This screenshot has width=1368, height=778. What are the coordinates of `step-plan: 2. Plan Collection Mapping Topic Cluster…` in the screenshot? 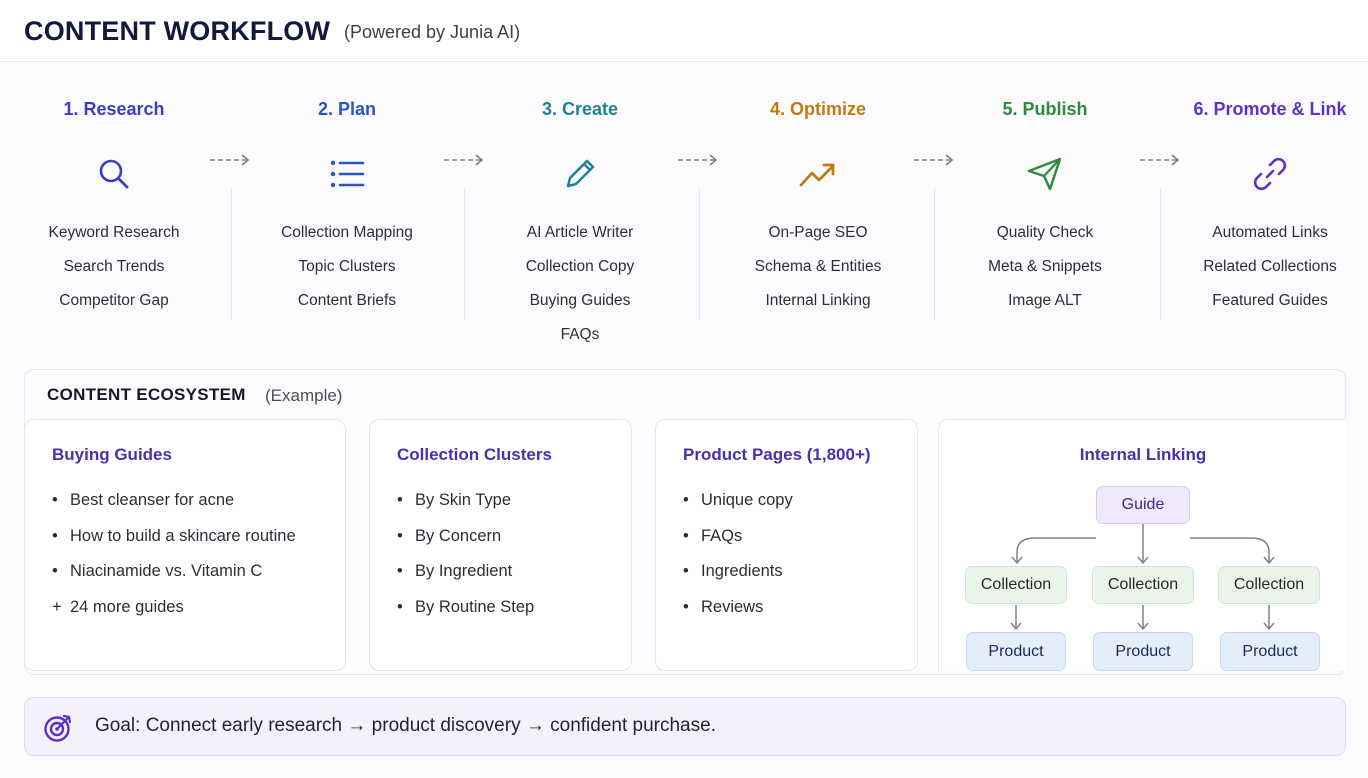 It's located at (347, 207).